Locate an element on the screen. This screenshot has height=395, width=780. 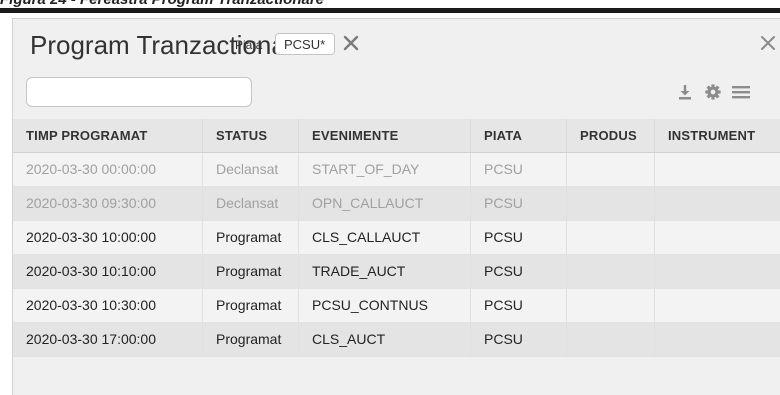
cell-event: OPN_CALLAUCT is located at coordinates (385, 203).